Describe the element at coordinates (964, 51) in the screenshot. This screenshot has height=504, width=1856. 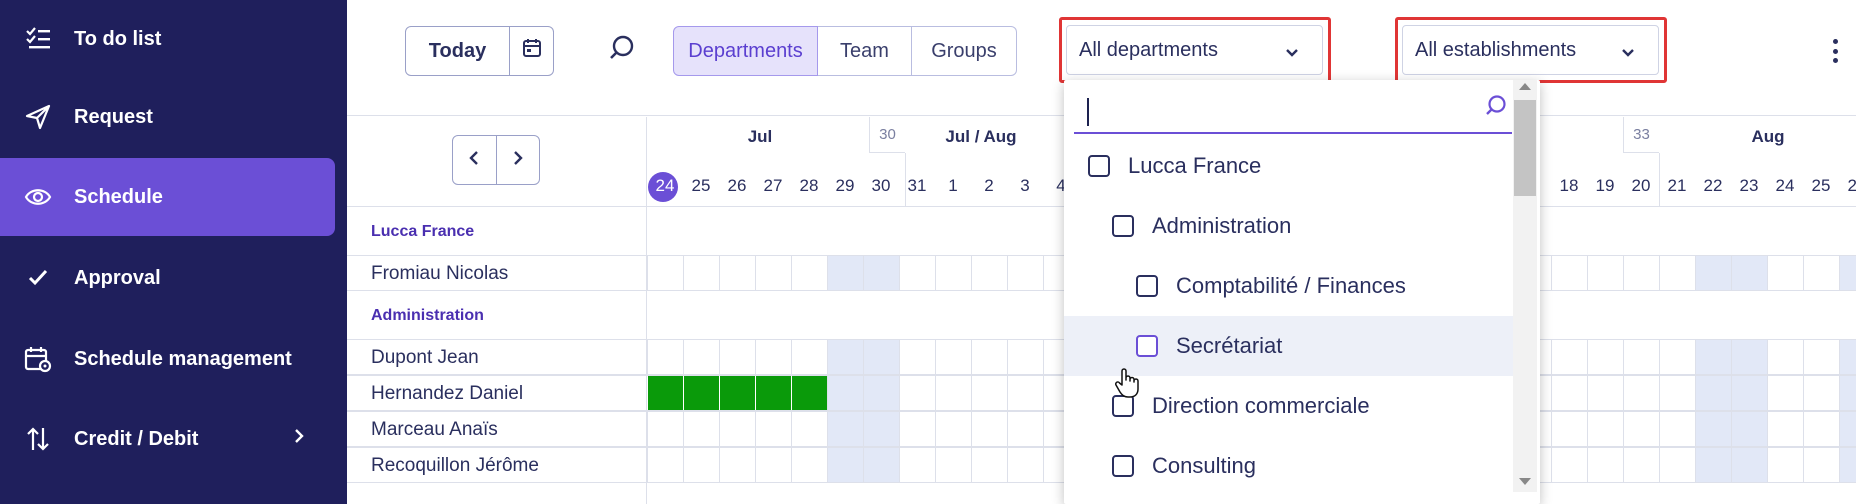
I see `tab-groups: Groups` at that location.